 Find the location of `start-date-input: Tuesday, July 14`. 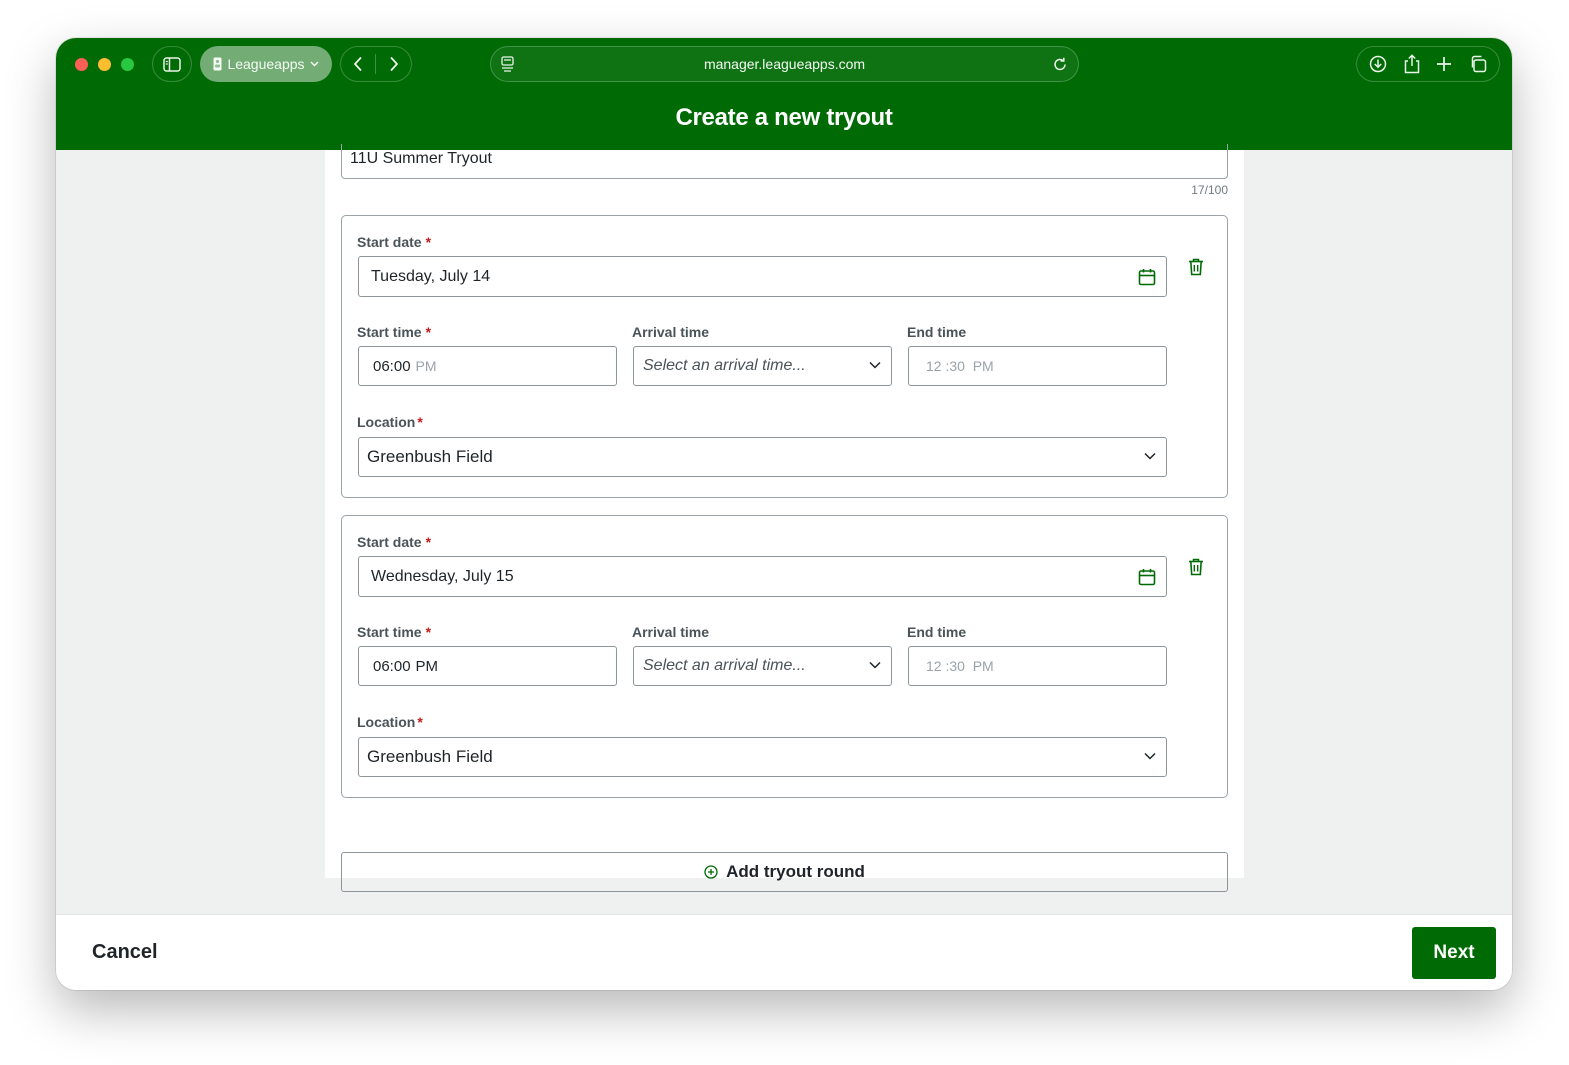

start-date-input: Tuesday, July 14 is located at coordinates (762, 276).